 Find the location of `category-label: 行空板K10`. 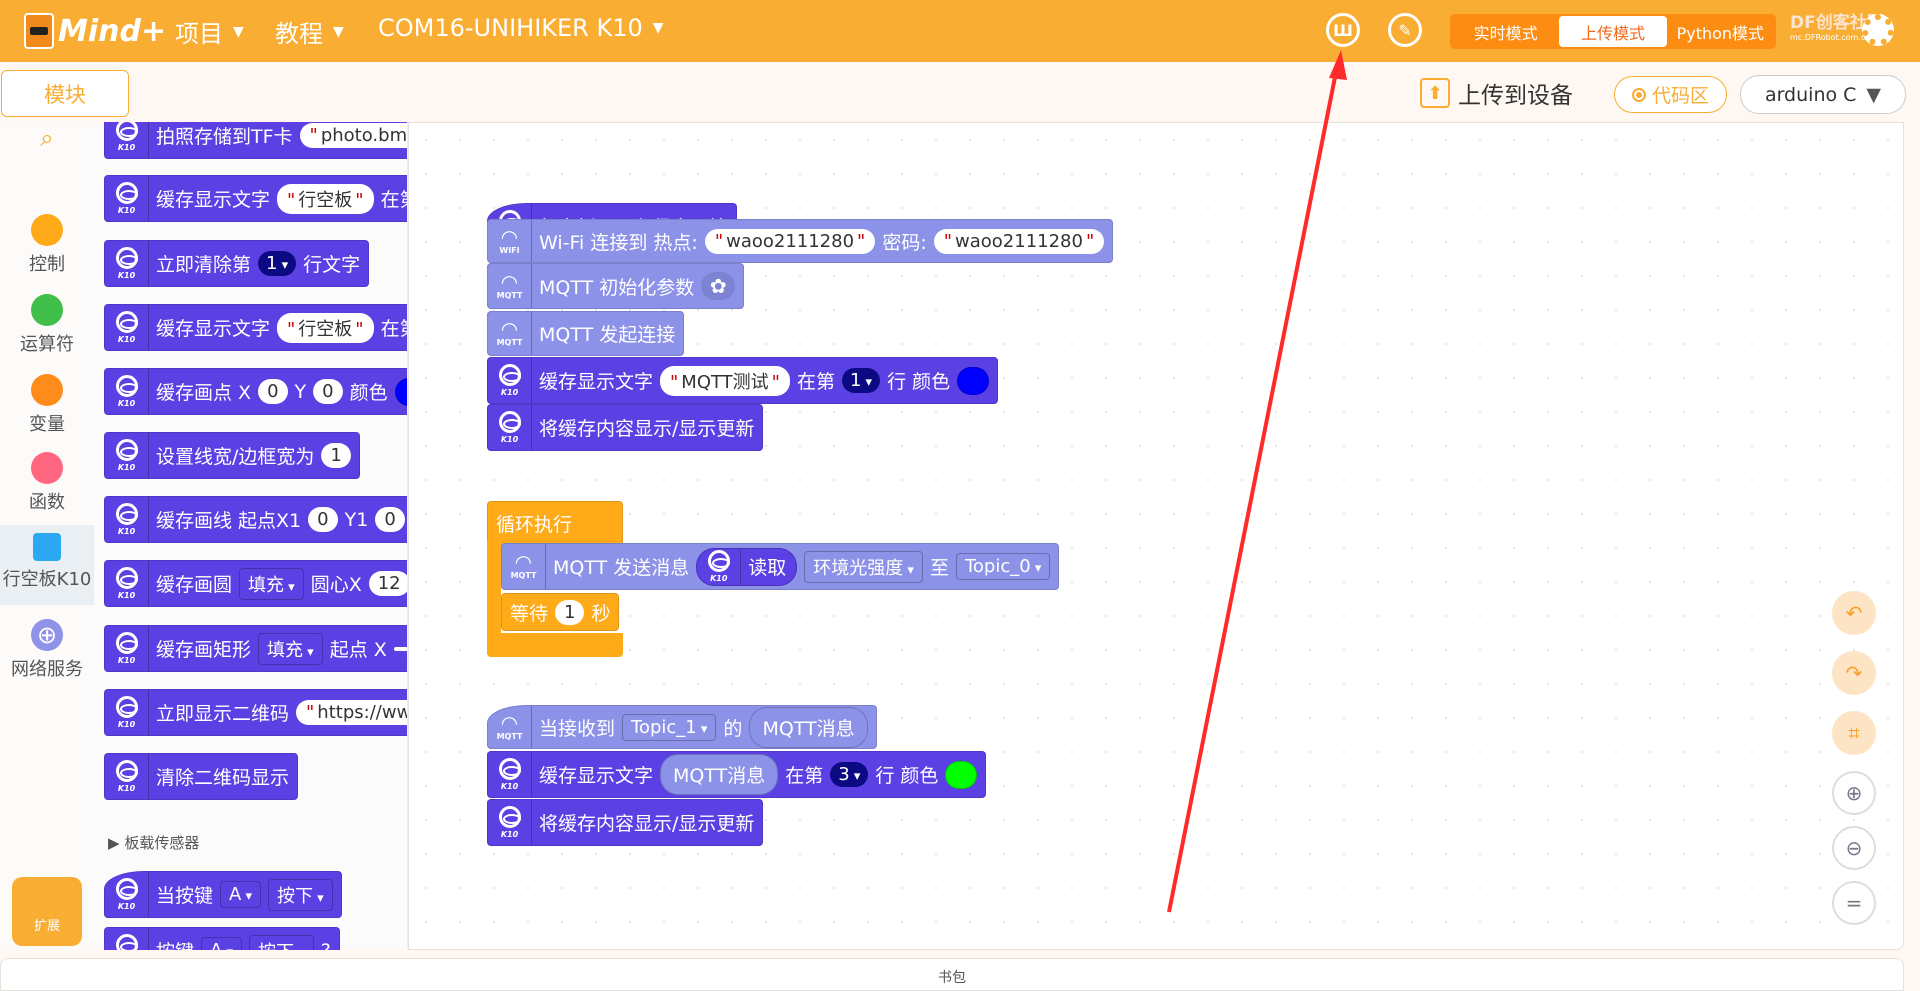

category-label: 行空板K10 is located at coordinates (47, 579).